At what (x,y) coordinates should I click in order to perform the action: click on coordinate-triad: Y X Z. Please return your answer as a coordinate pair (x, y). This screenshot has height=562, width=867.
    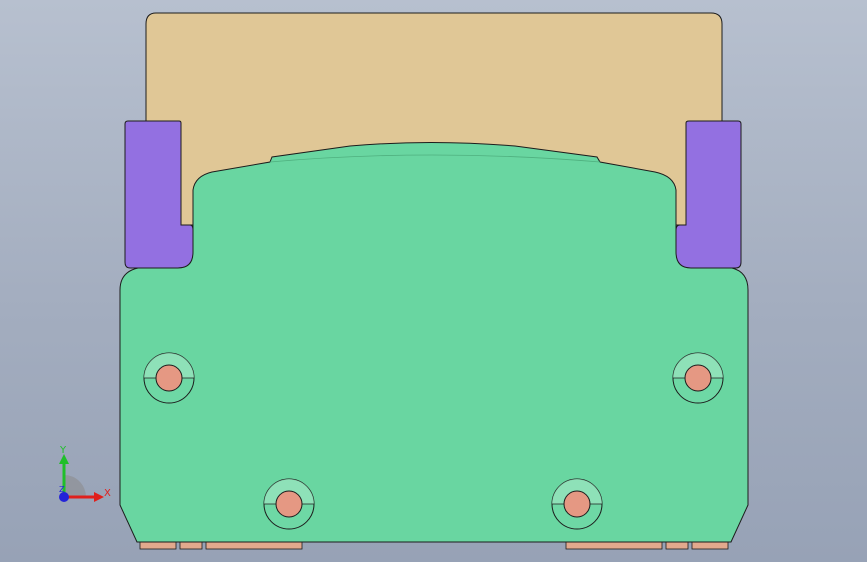
    Looking at the image, I should click on (85, 473).